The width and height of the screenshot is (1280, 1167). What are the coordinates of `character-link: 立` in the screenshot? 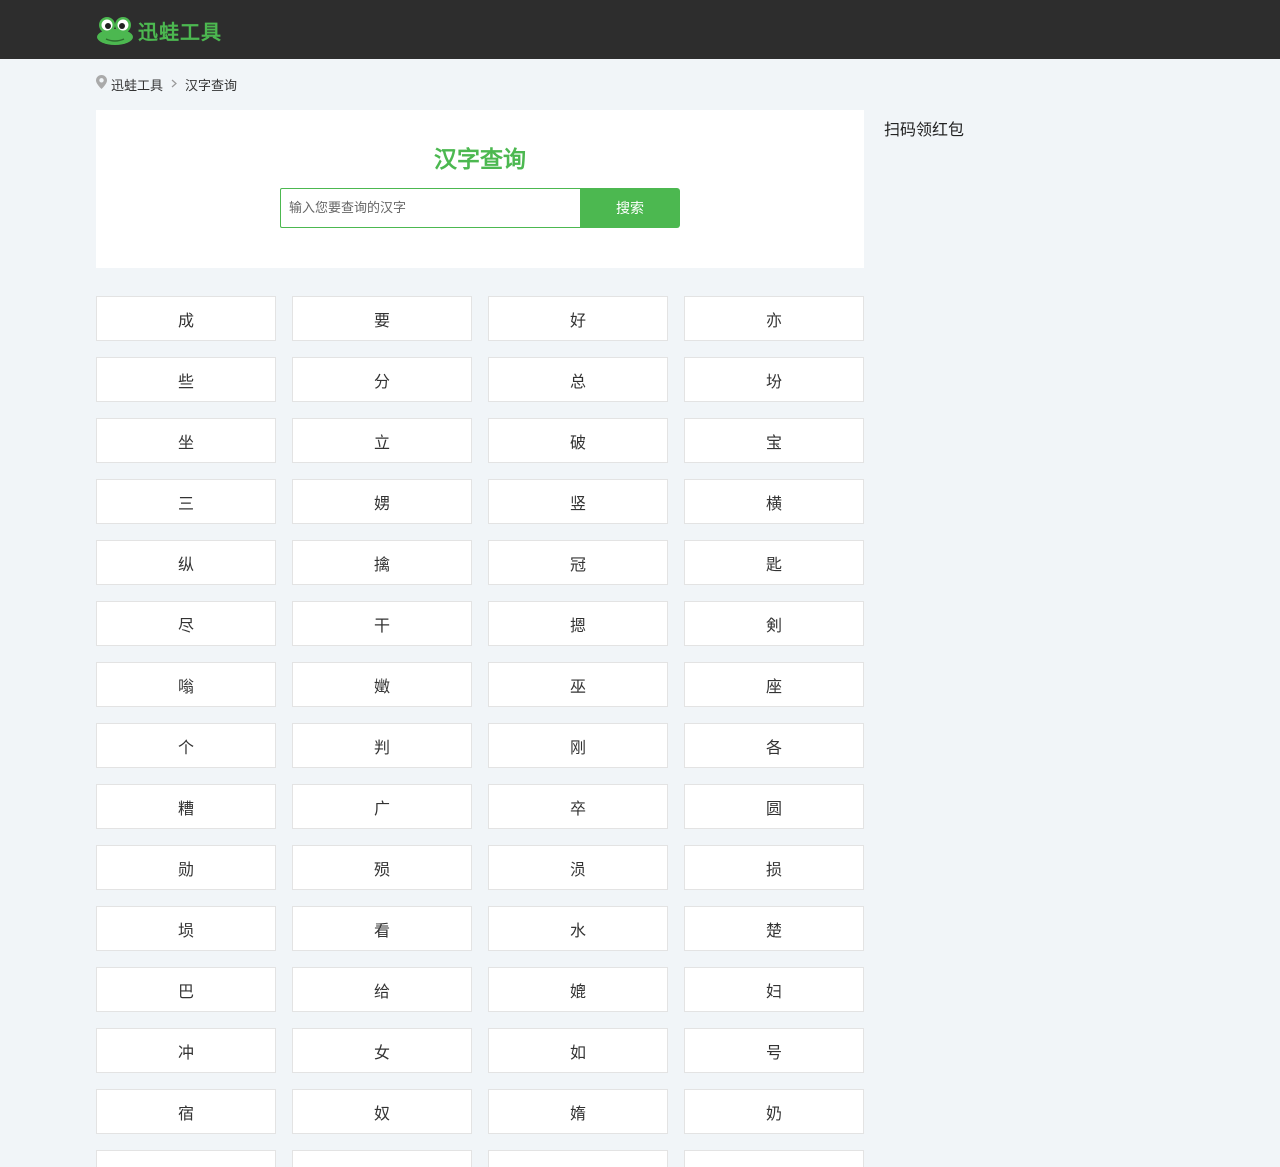 It's located at (382, 440).